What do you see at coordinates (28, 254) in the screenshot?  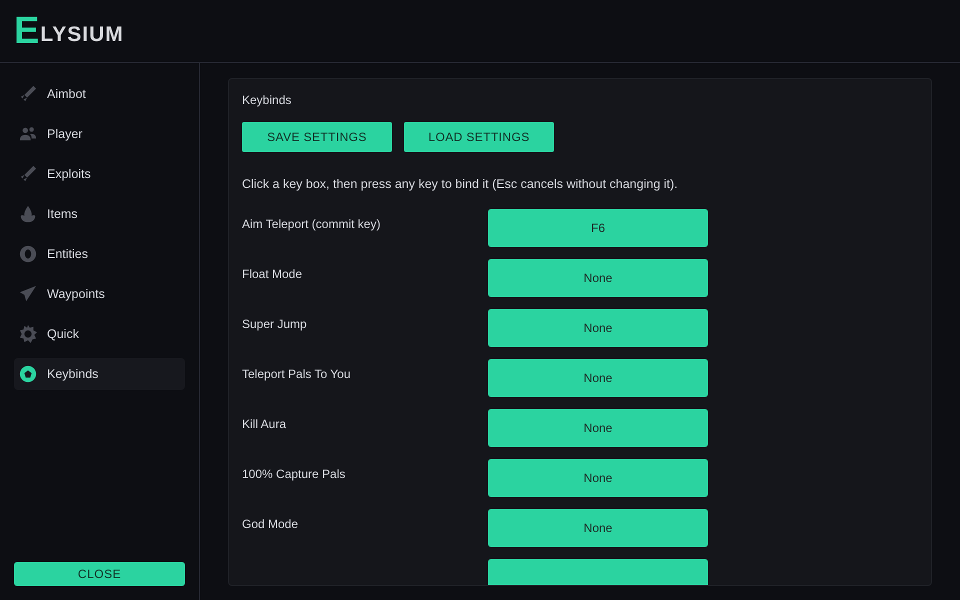 I see `ring-icon` at bounding box center [28, 254].